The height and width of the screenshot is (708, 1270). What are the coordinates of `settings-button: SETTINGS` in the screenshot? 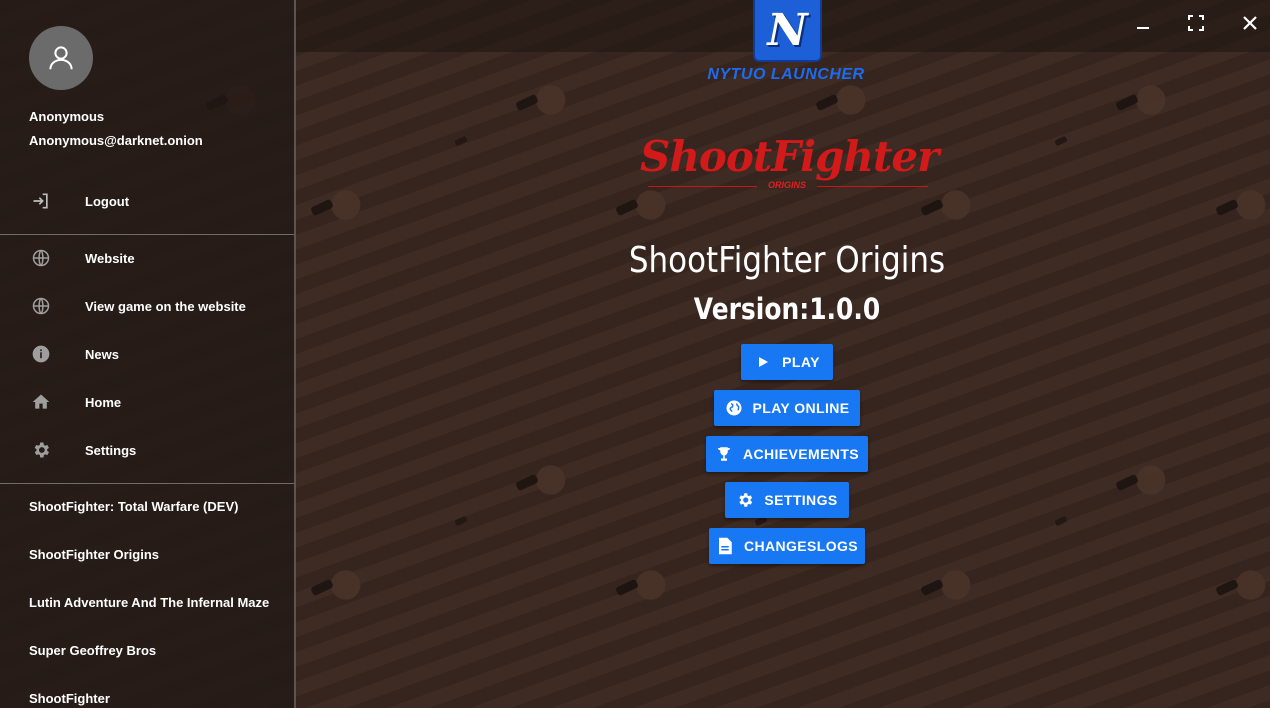 It's located at (787, 500).